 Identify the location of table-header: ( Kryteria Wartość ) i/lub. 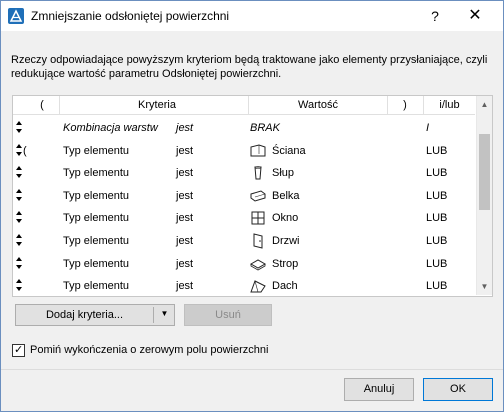
(244, 105).